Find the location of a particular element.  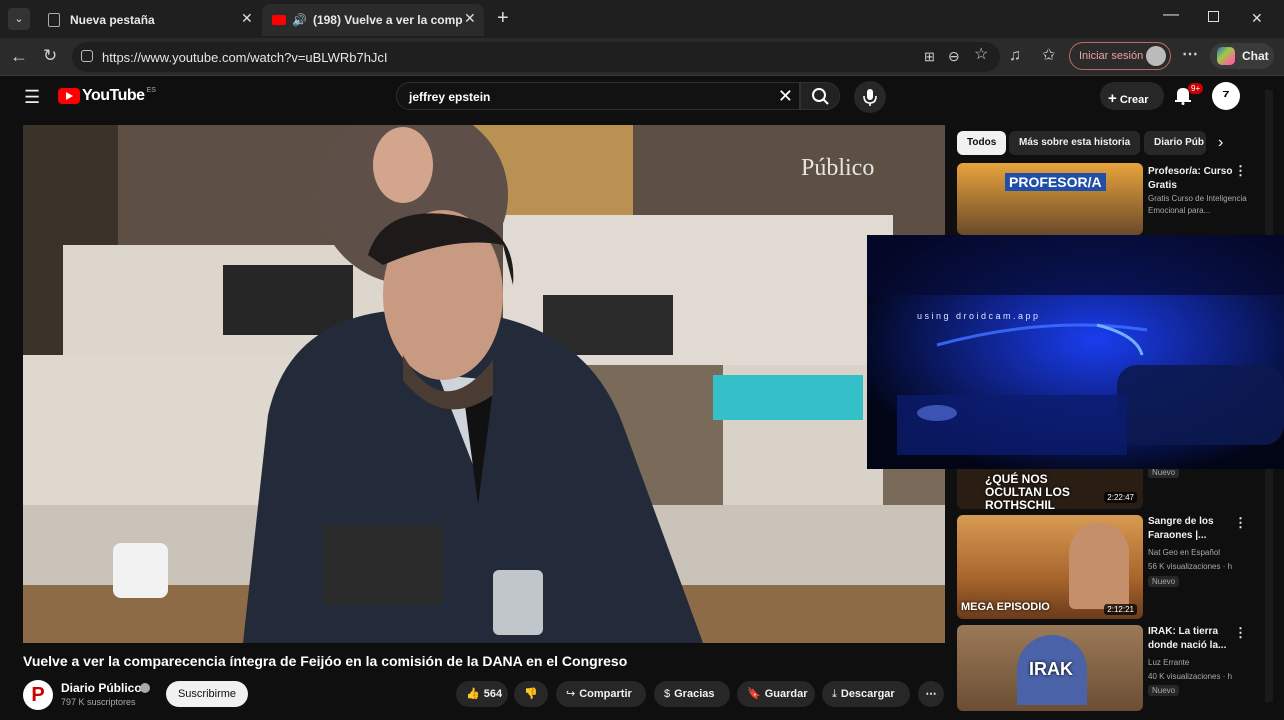

speaker-icon: 🔊 is located at coordinates (299, 20).